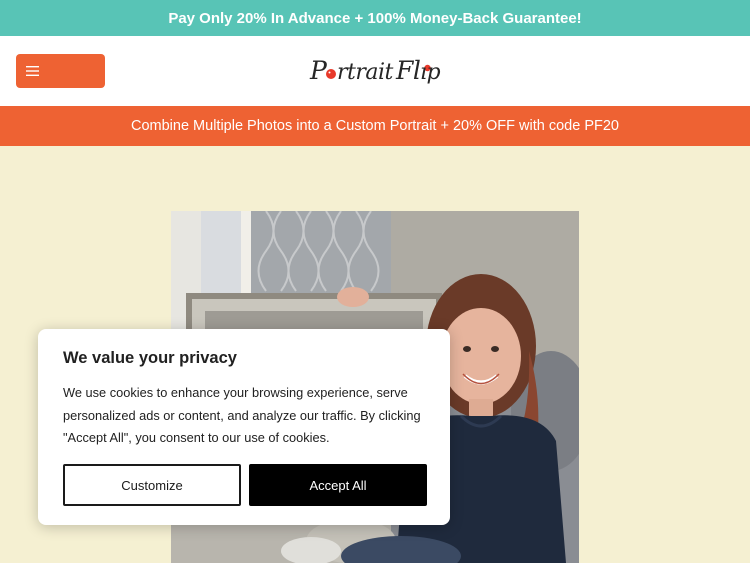 Image resolution: width=750 pixels, height=563 pixels. I want to click on portraitflip-logo: P rtrait Fl ıp, so click(375, 70).